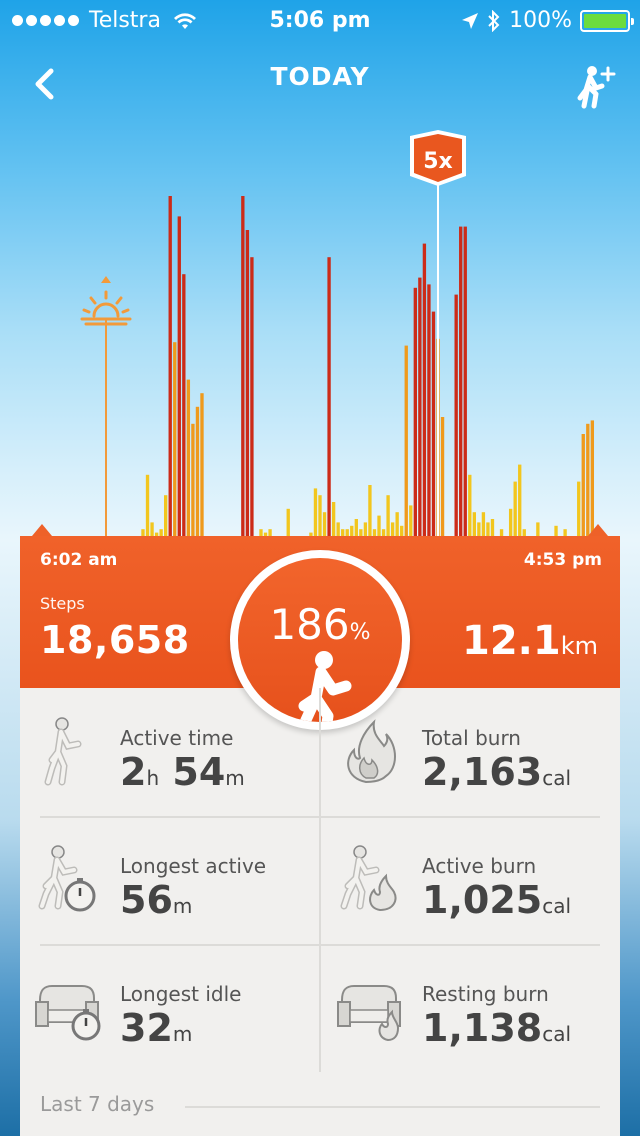 Image resolution: width=640 pixels, height=1136 pixels. Describe the element at coordinates (146, 900) in the screenshot. I see `stat-number: 56` at that location.